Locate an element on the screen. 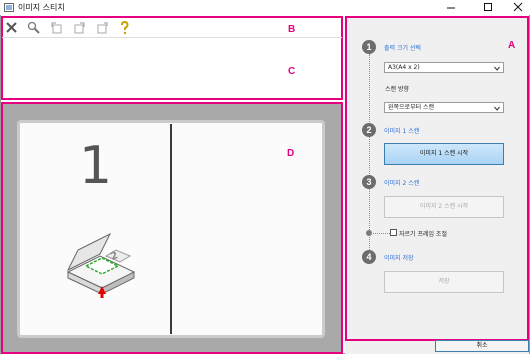 The image size is (532, 356). step-3-number: 3 is located at coordinates (369, 182).